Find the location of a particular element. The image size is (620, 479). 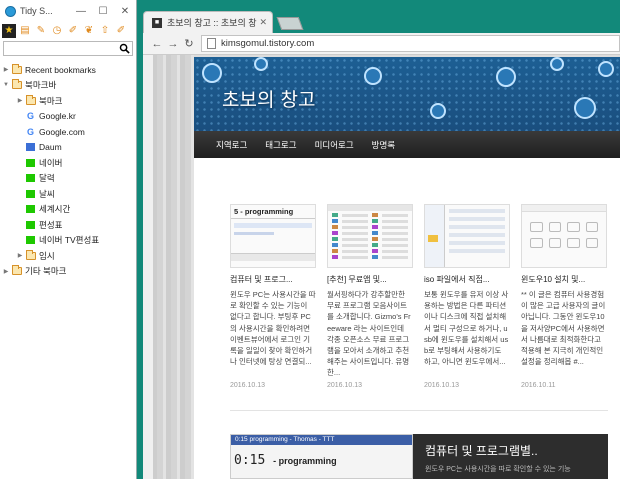

bookmark-item: 세계시간 is located at coordinates (68, 210).